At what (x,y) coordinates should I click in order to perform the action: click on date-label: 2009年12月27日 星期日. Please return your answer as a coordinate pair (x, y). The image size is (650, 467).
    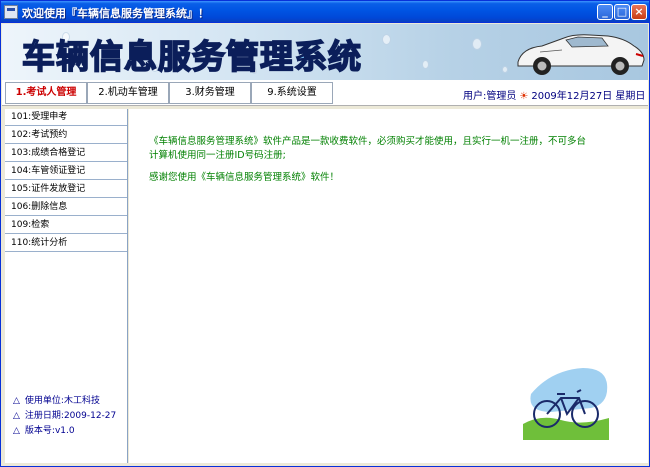
    Looking at the image, I should click on (588, 96).